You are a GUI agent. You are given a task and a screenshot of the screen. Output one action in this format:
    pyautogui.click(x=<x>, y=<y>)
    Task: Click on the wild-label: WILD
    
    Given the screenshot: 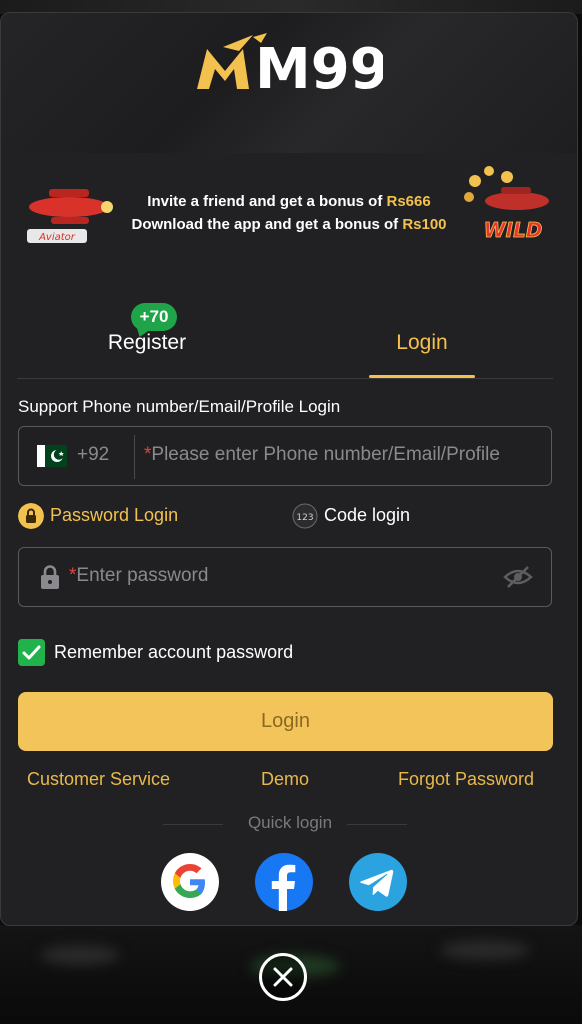 What is the action you would take?
    pyautogui.click(x=513, y=230)
    